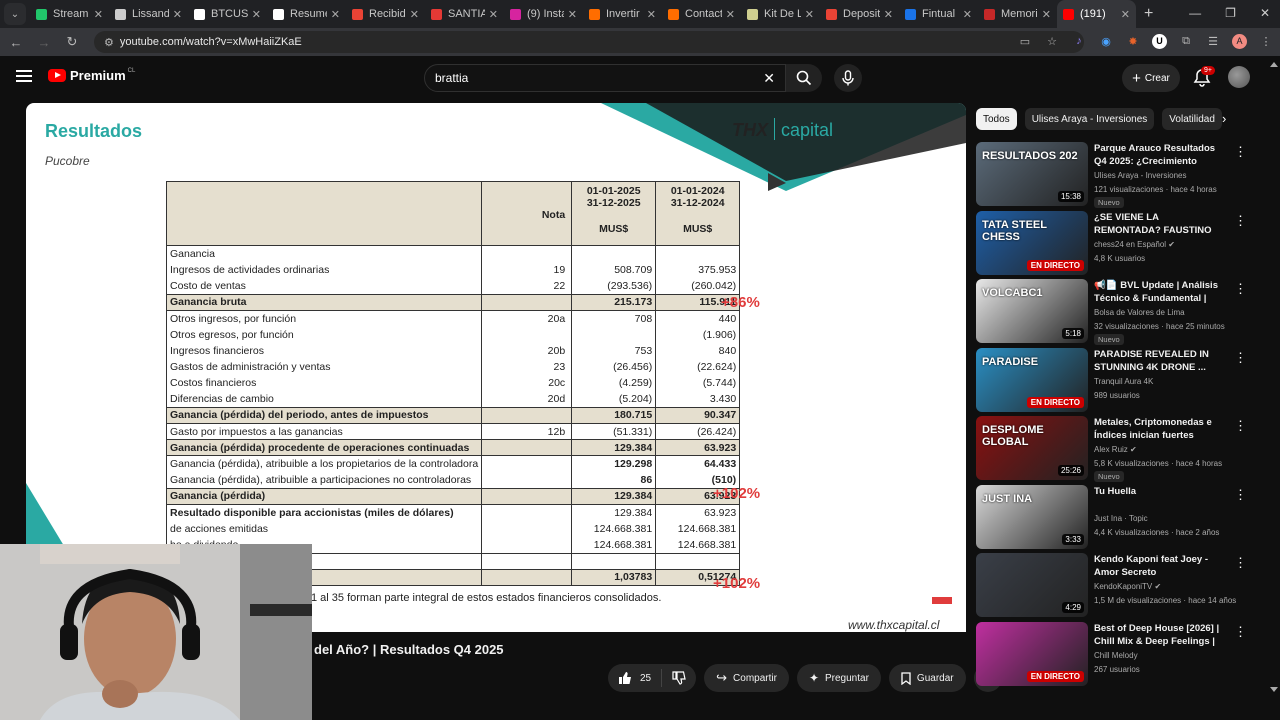 The width and height of the screenshot is (1280, 720). What do you see at coordinates (1032, 653) in the screenshot?
I see `video-thumbnail: EN DIRECTO` at bounding box center [1032, 653].